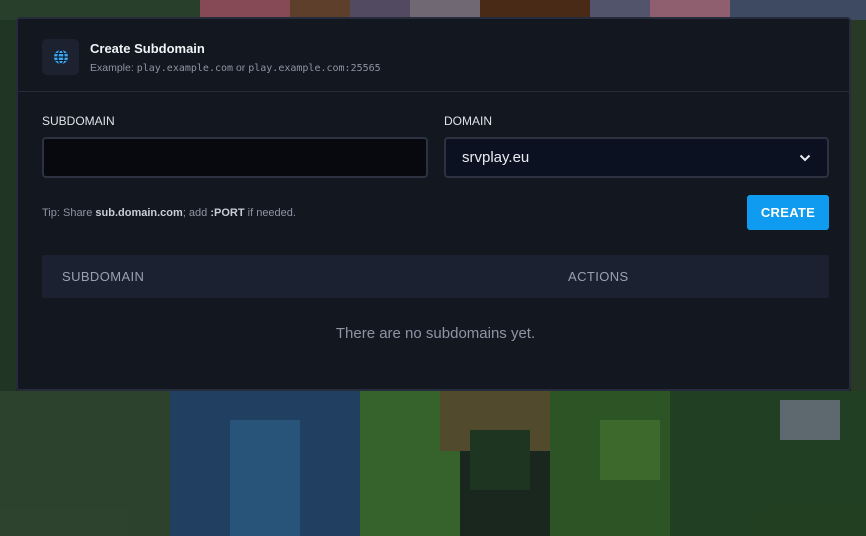  Describe the element at coordinates (598, 276) in the screenshot. I see `column-header-actions: ACTIONS` at that location.